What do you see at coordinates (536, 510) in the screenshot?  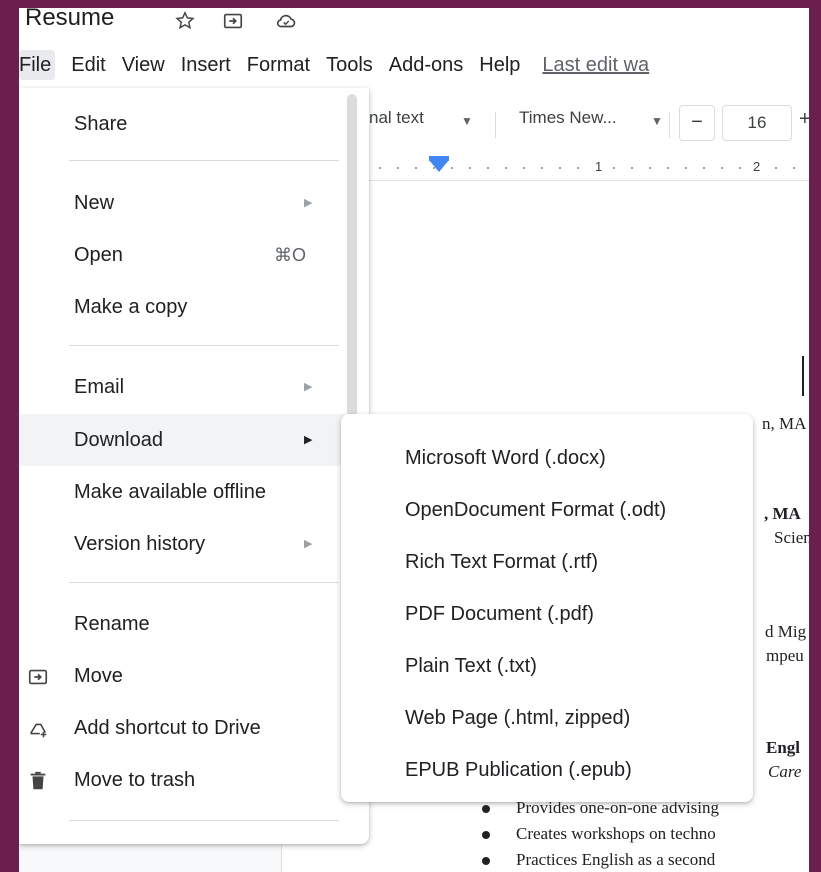 I see `menu-item-label: OpenDocument Format (.odt)` at bounding box center [536, 510].